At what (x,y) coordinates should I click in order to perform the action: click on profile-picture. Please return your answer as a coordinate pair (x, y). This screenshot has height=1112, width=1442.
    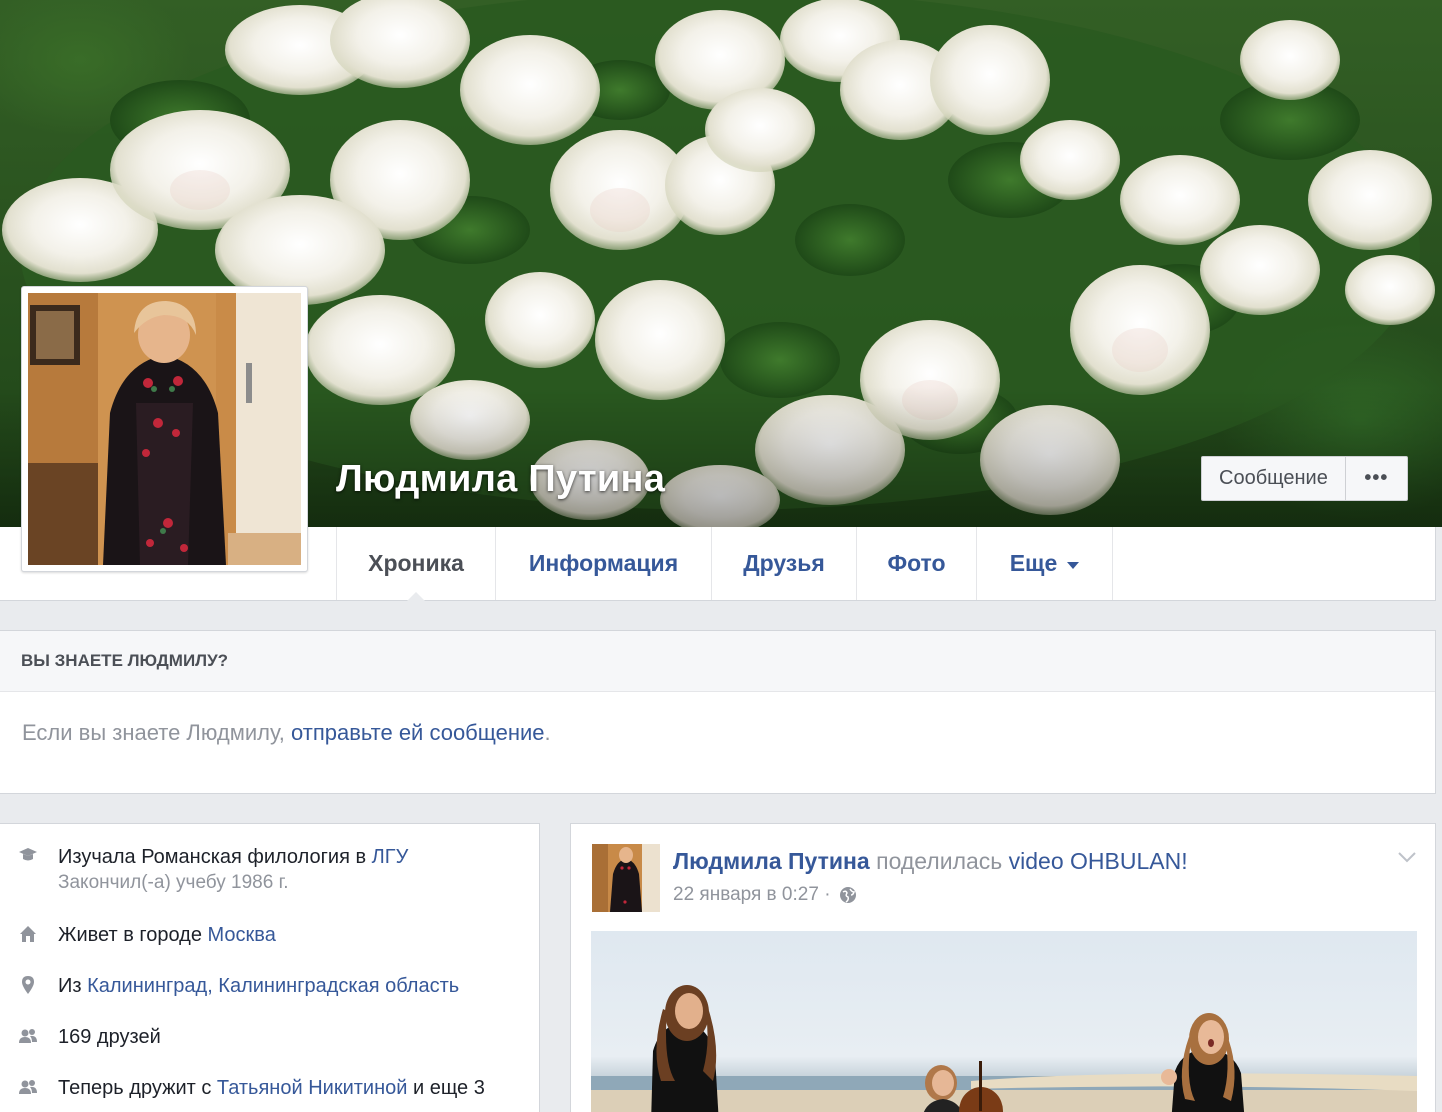
    Looking at the image, I should click on (164, 429).